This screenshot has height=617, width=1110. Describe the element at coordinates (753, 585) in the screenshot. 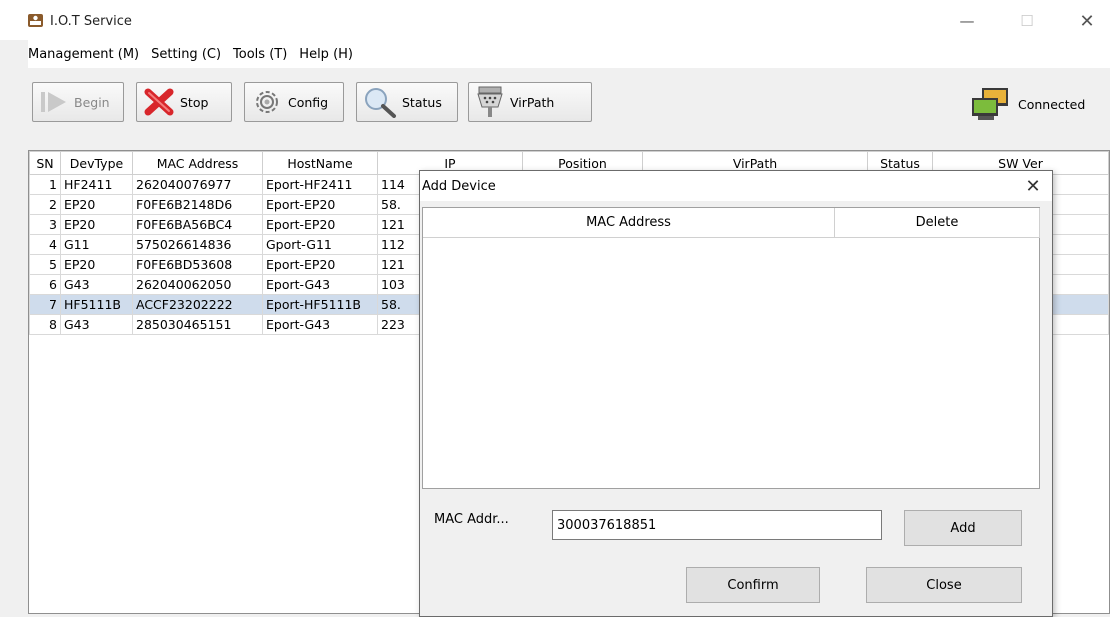

I see `confirm-button: Confirm` at that location.